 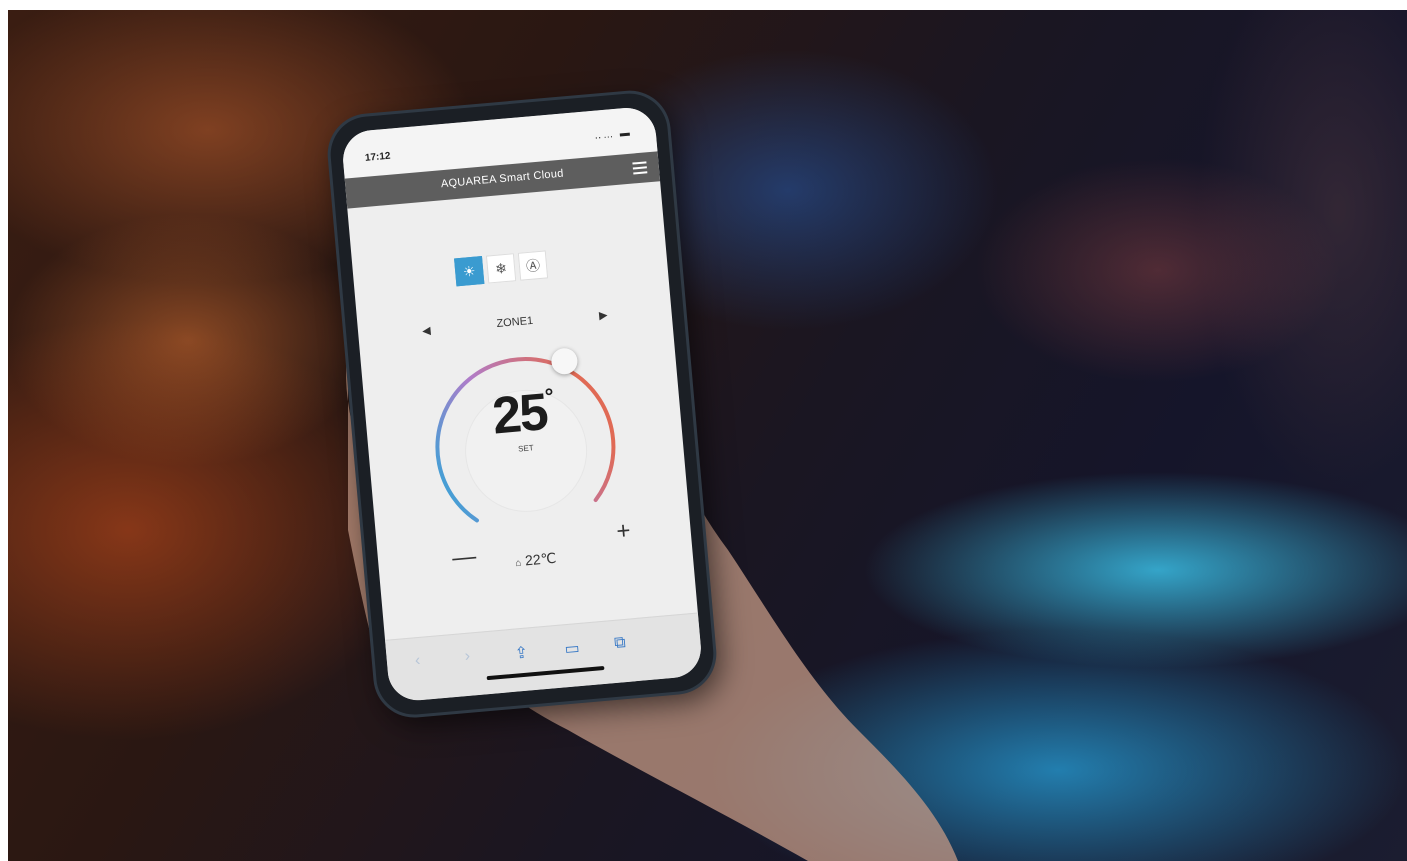 I want to click on tabs-icon: ⧉, so click(x=619, y=643).